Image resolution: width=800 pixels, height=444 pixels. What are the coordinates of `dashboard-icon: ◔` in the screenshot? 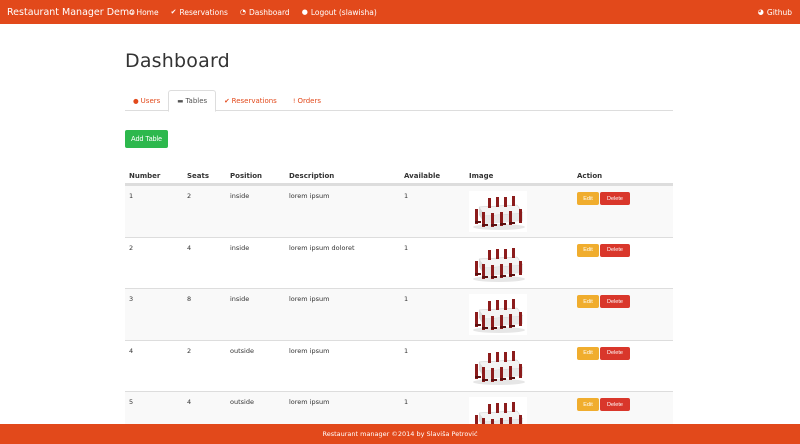 It's located at (242, 12).